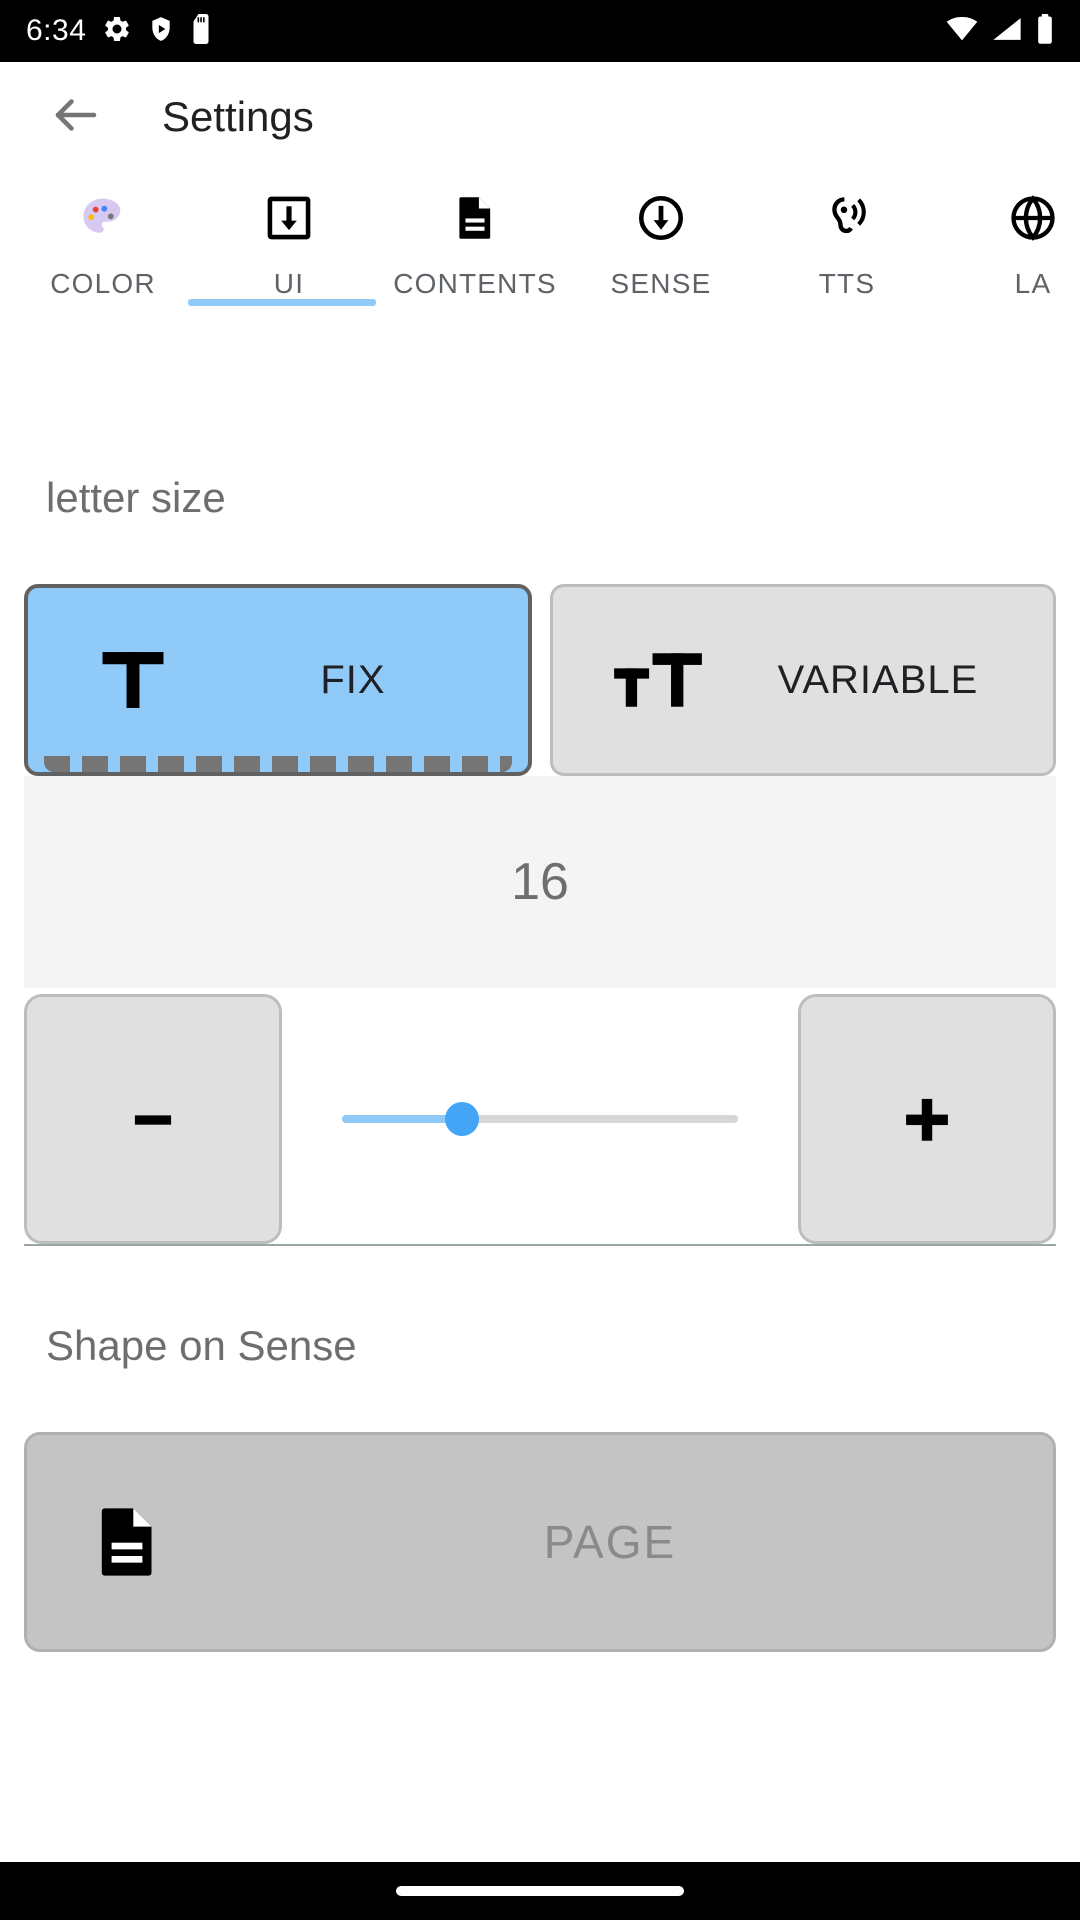  What do you see at coordinates (540, 117) in the screenshot?
I see `app-bar: Settings` at bounding box center [540, 117].